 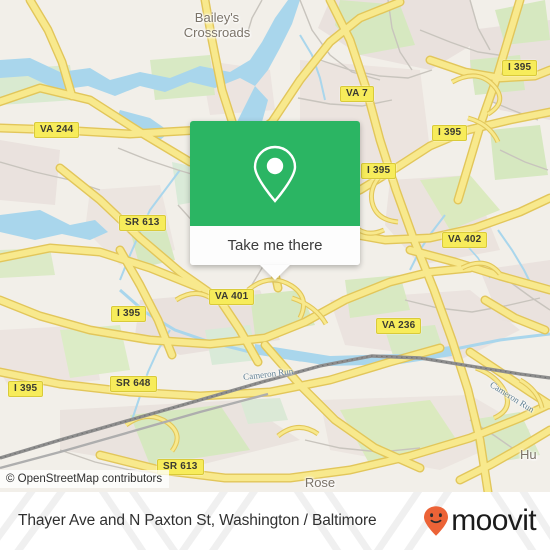 What do you see at coordinates (232, 297) in the screenshot?
I see `shield-va-401: VA 401` at bounding box center [232, 297].